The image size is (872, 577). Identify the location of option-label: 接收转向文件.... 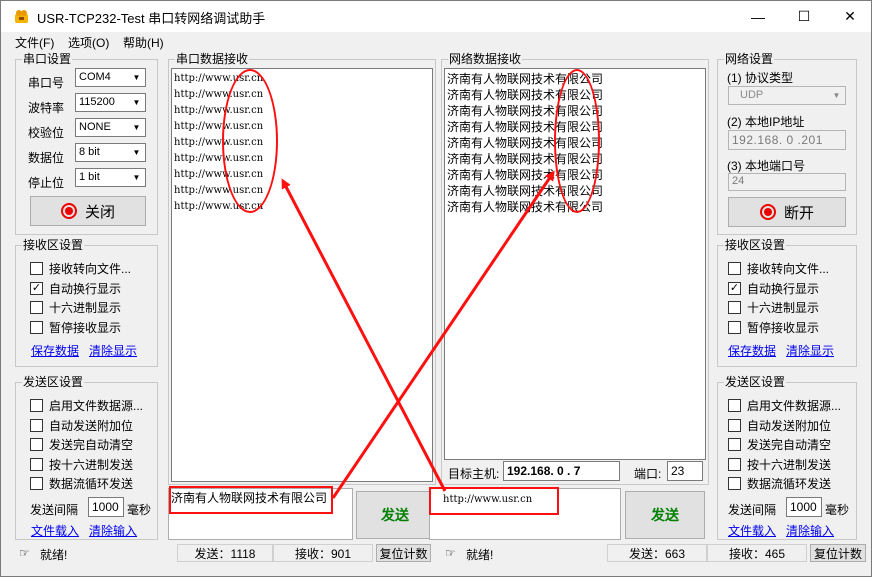
(90, 269).